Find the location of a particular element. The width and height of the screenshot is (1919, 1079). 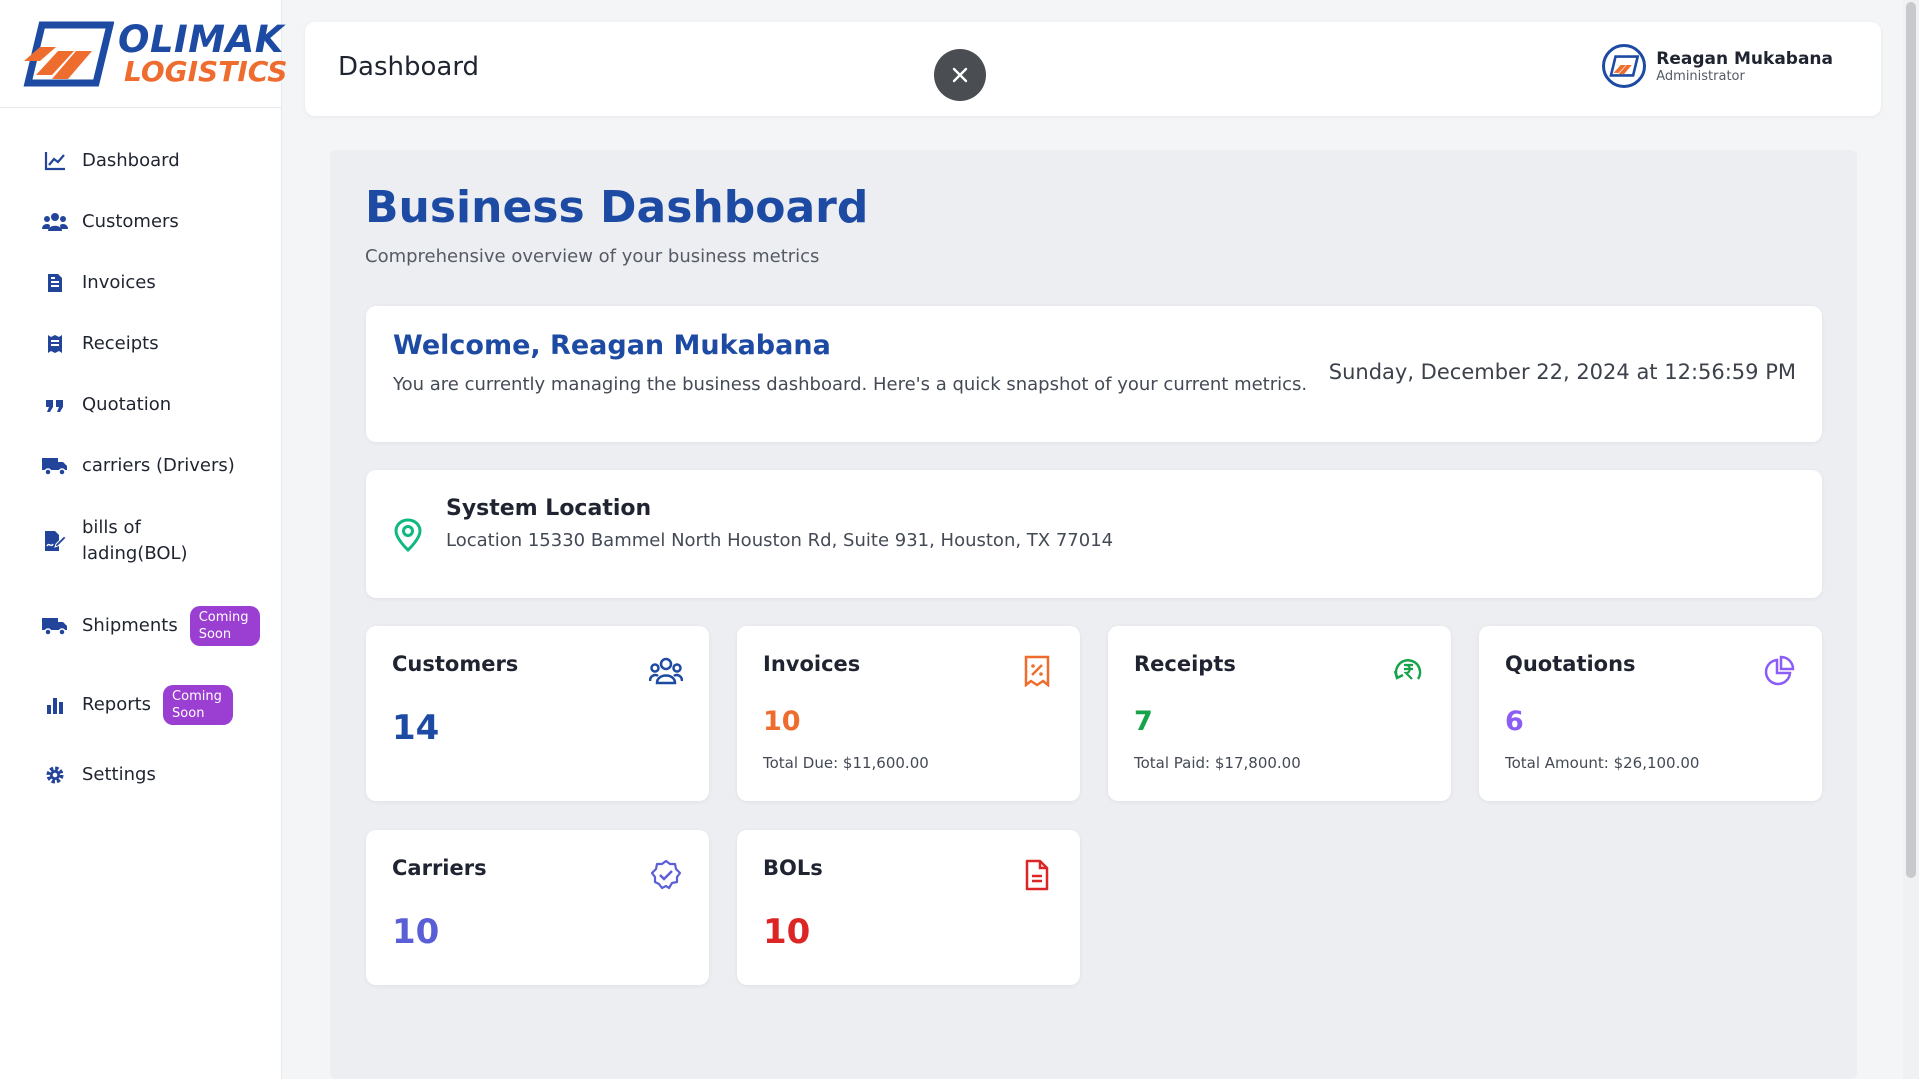

user-profile: Reagan Mukabana Administrator is located at coordinates (1717, 66).